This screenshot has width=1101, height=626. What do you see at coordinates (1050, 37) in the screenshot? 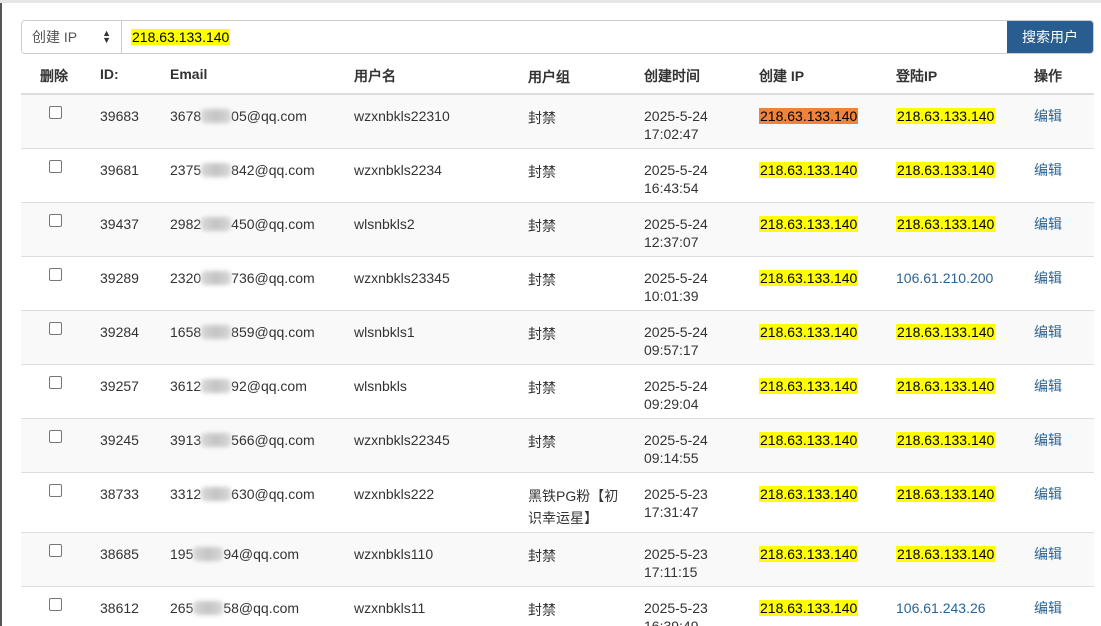
I see `search-users-button: 搜索用户` at bounding box center [1050, 37].